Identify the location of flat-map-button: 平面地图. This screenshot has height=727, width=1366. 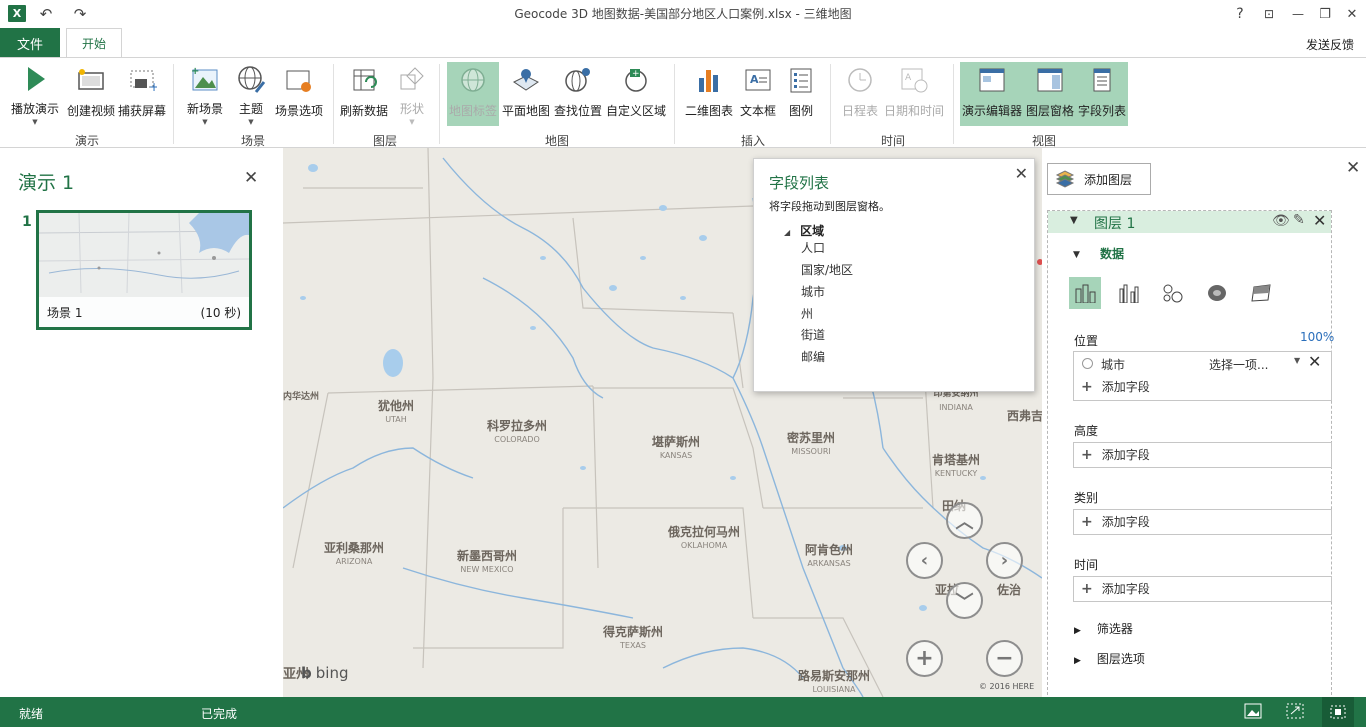
(526, 94).